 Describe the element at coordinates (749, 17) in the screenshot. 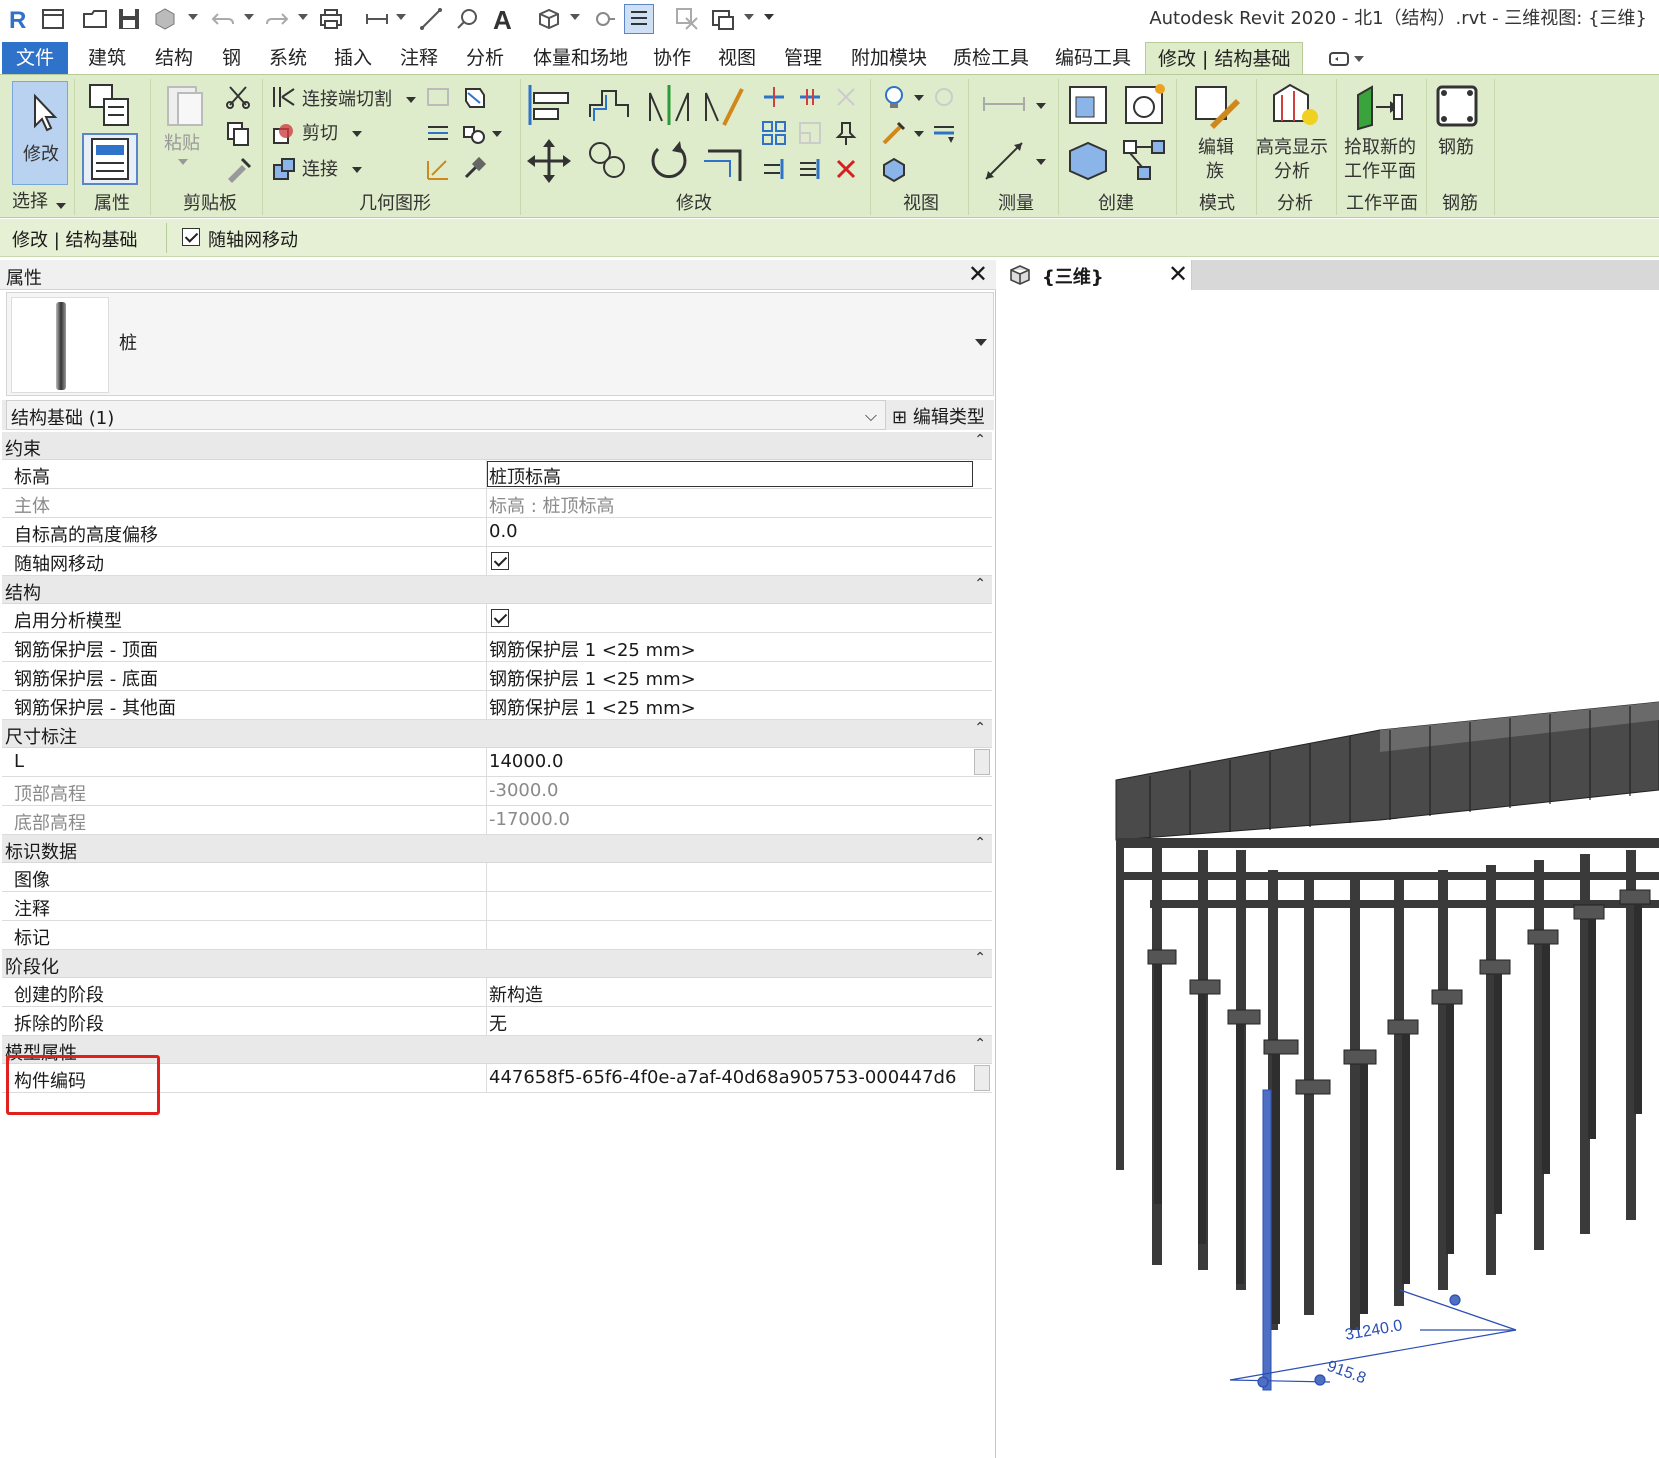

I see `switch-windows-caret` at that location.